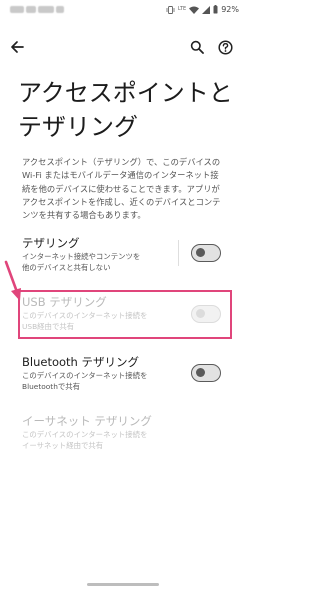 This screenshot has width=320, height=600. I want to click on search-icon, so click(197, 47).